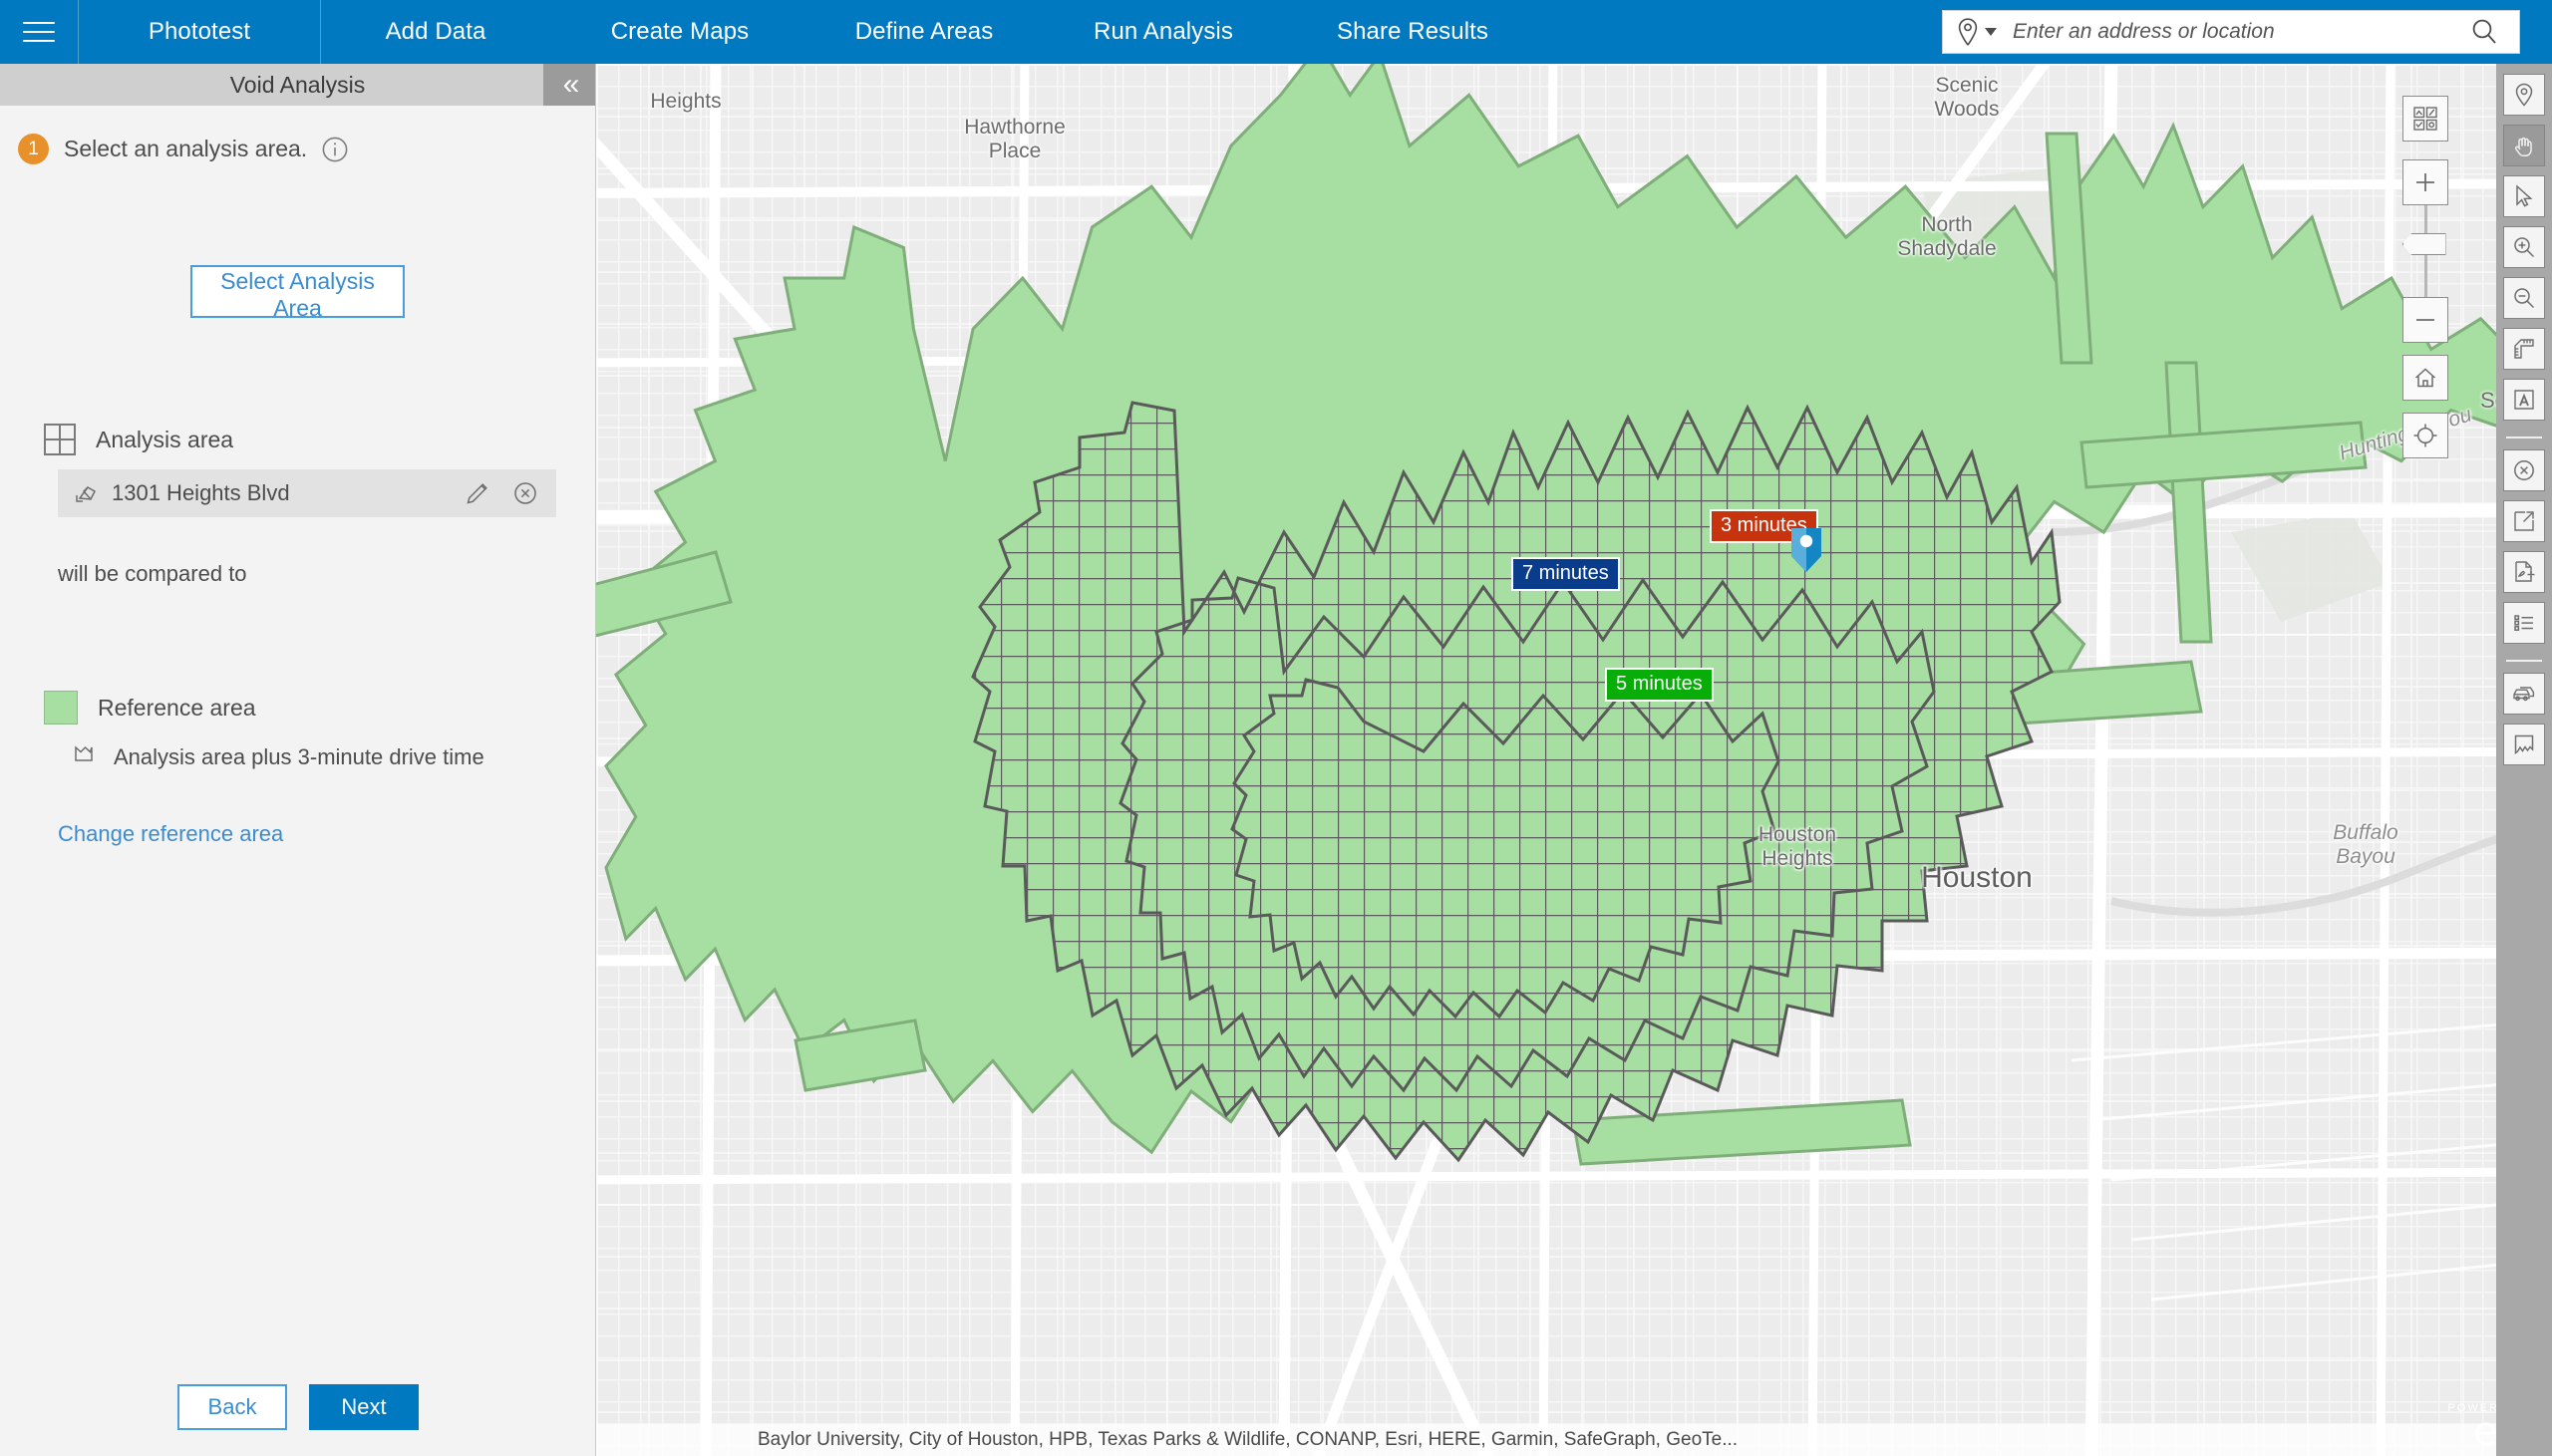 The height and width of the screenshot is (1456, 2552). What do you see at coordinates (364, 1407) in the screenshot?
I see `next-button: Next` at bounding box center [364, 1407].